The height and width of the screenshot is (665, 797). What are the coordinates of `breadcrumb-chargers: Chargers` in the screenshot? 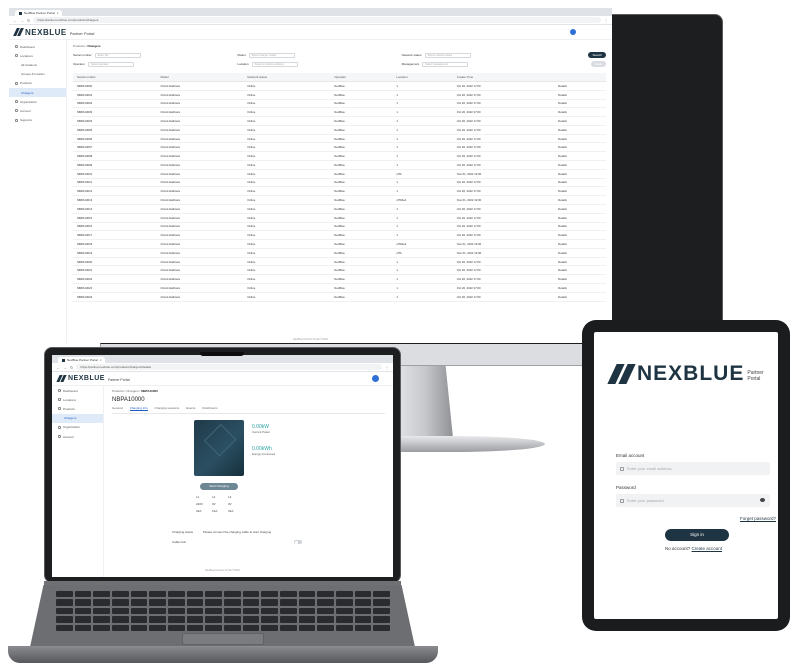 It's located at (132, 391).